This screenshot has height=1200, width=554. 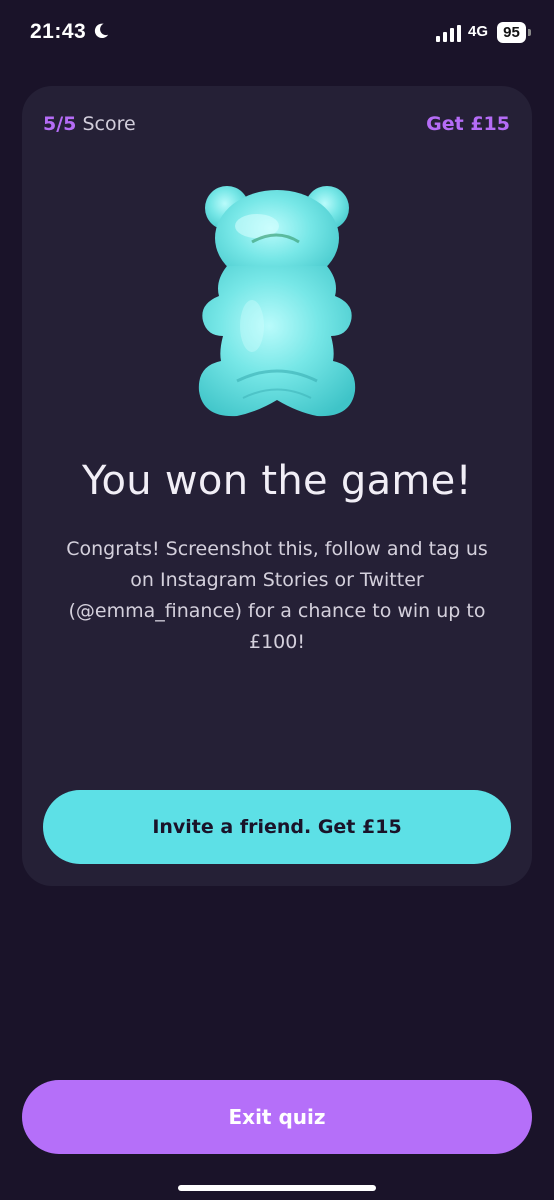 I want to click on signal-icon, so click(x=448, y=33).